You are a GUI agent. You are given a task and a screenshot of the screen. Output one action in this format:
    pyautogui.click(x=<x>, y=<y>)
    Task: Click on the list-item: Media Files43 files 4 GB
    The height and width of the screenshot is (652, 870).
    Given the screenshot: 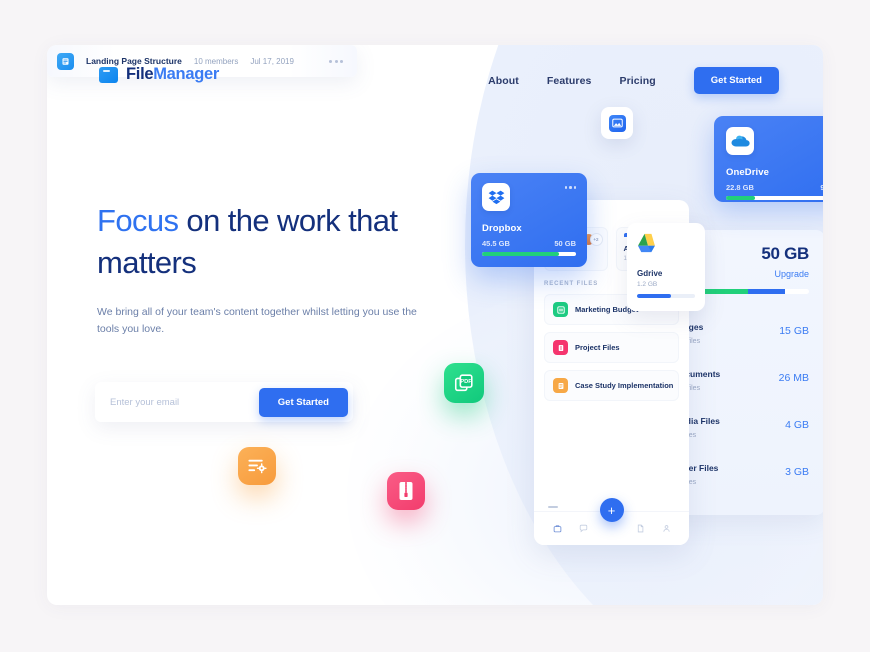 What is the action you would take?
    pyautogui.click(x=741, y=425)
    